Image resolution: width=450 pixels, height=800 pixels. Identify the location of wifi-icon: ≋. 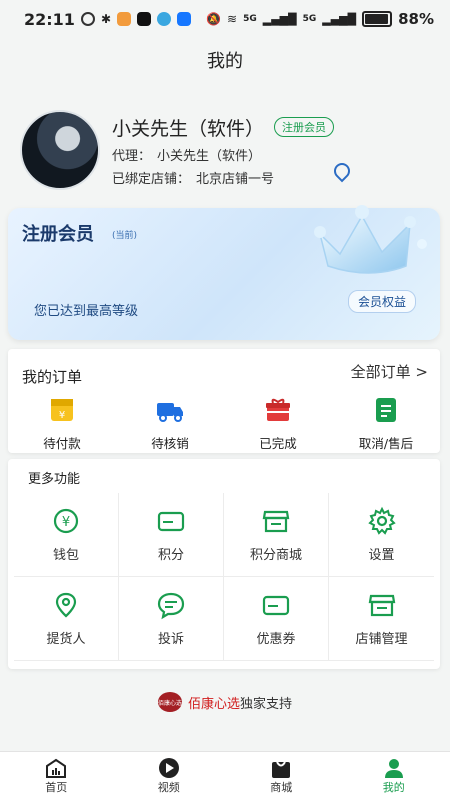
(232, 19).